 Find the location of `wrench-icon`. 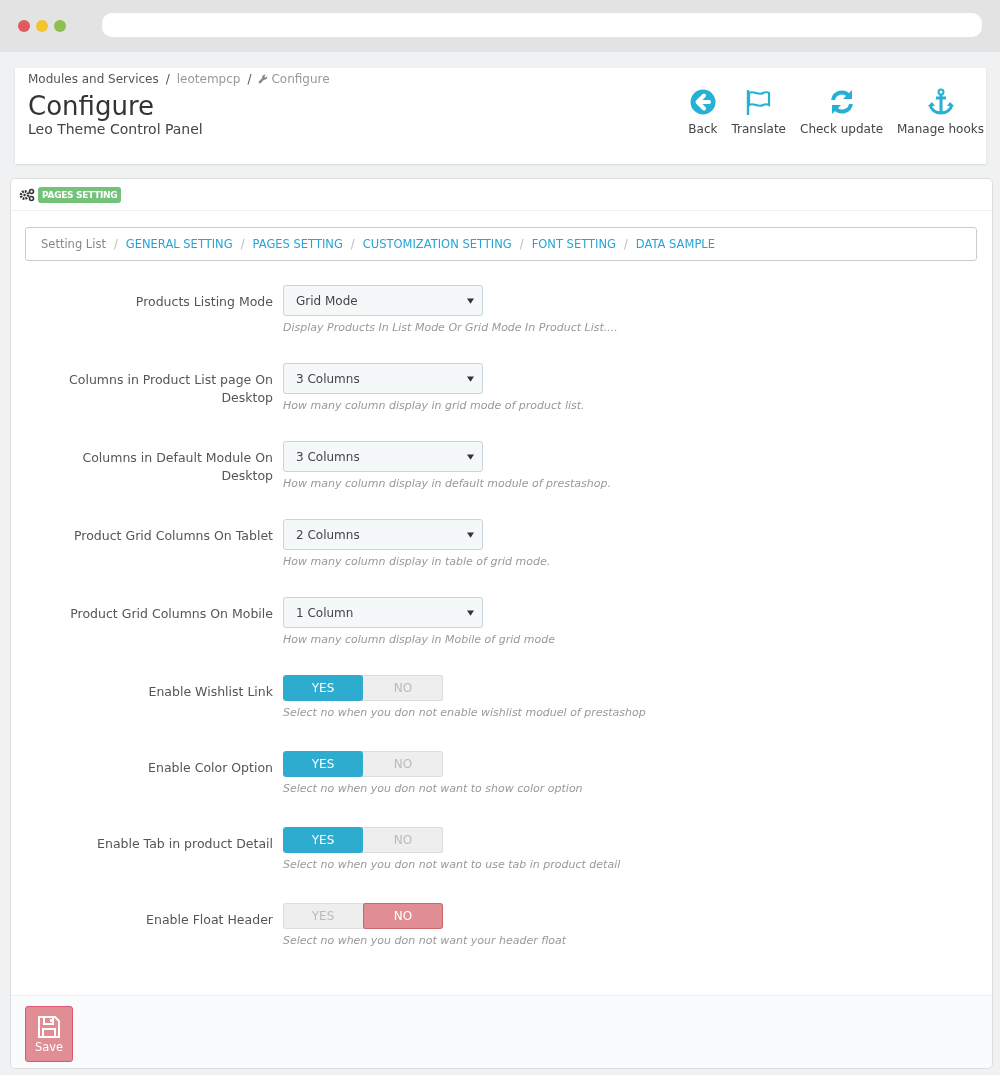

wrench-icon is located at coordinates (263, 79).